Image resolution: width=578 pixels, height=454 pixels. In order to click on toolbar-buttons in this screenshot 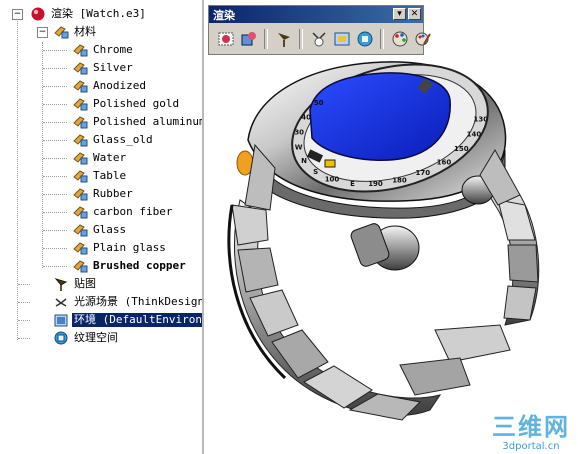, I will do `click(324, 39)`.